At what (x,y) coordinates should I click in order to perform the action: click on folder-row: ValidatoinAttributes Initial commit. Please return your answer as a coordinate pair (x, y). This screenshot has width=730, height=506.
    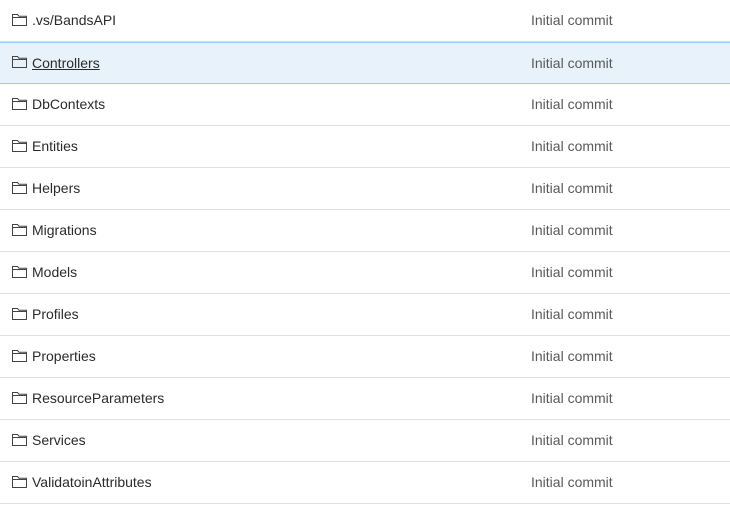
    Looking at the image, I should click on (365, 483).